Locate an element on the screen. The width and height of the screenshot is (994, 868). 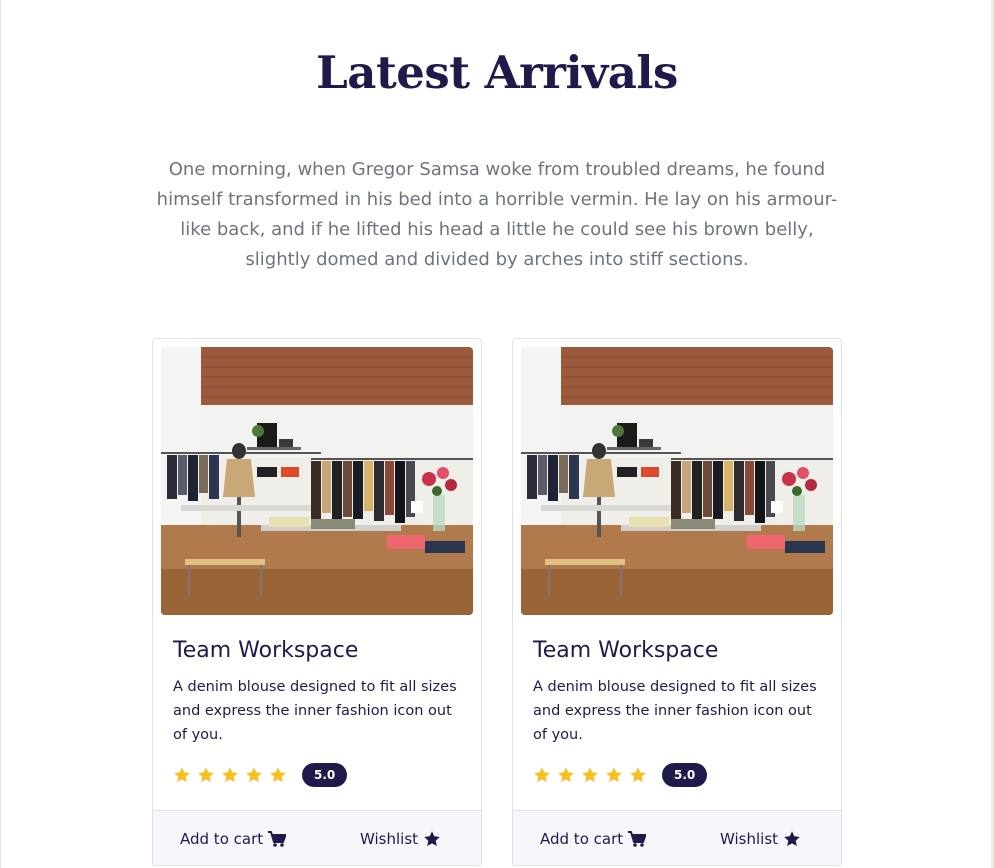
page-left-border is located at coordinates (0, 434).